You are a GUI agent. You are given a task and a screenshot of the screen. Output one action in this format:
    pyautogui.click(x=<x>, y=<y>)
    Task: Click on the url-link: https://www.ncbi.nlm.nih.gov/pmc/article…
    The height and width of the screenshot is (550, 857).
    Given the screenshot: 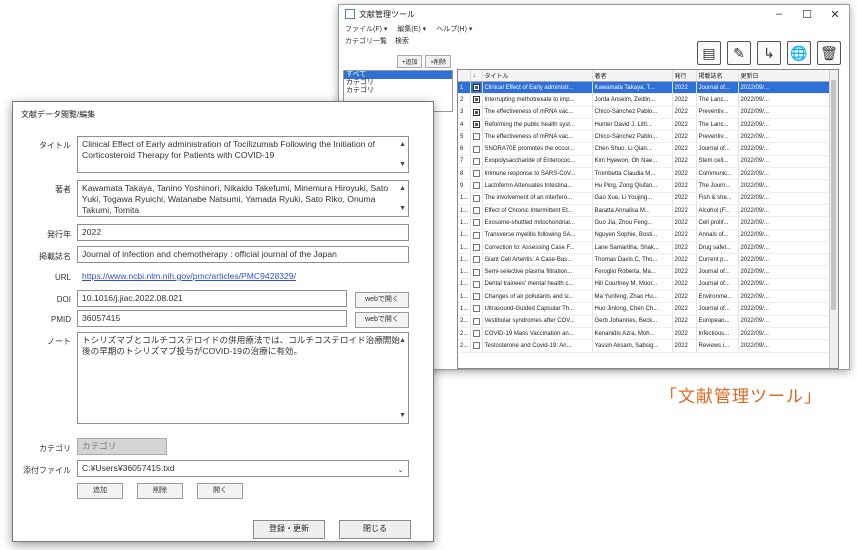 What is the action you would take?
    pyautogui.click(x=243, y=276)
    